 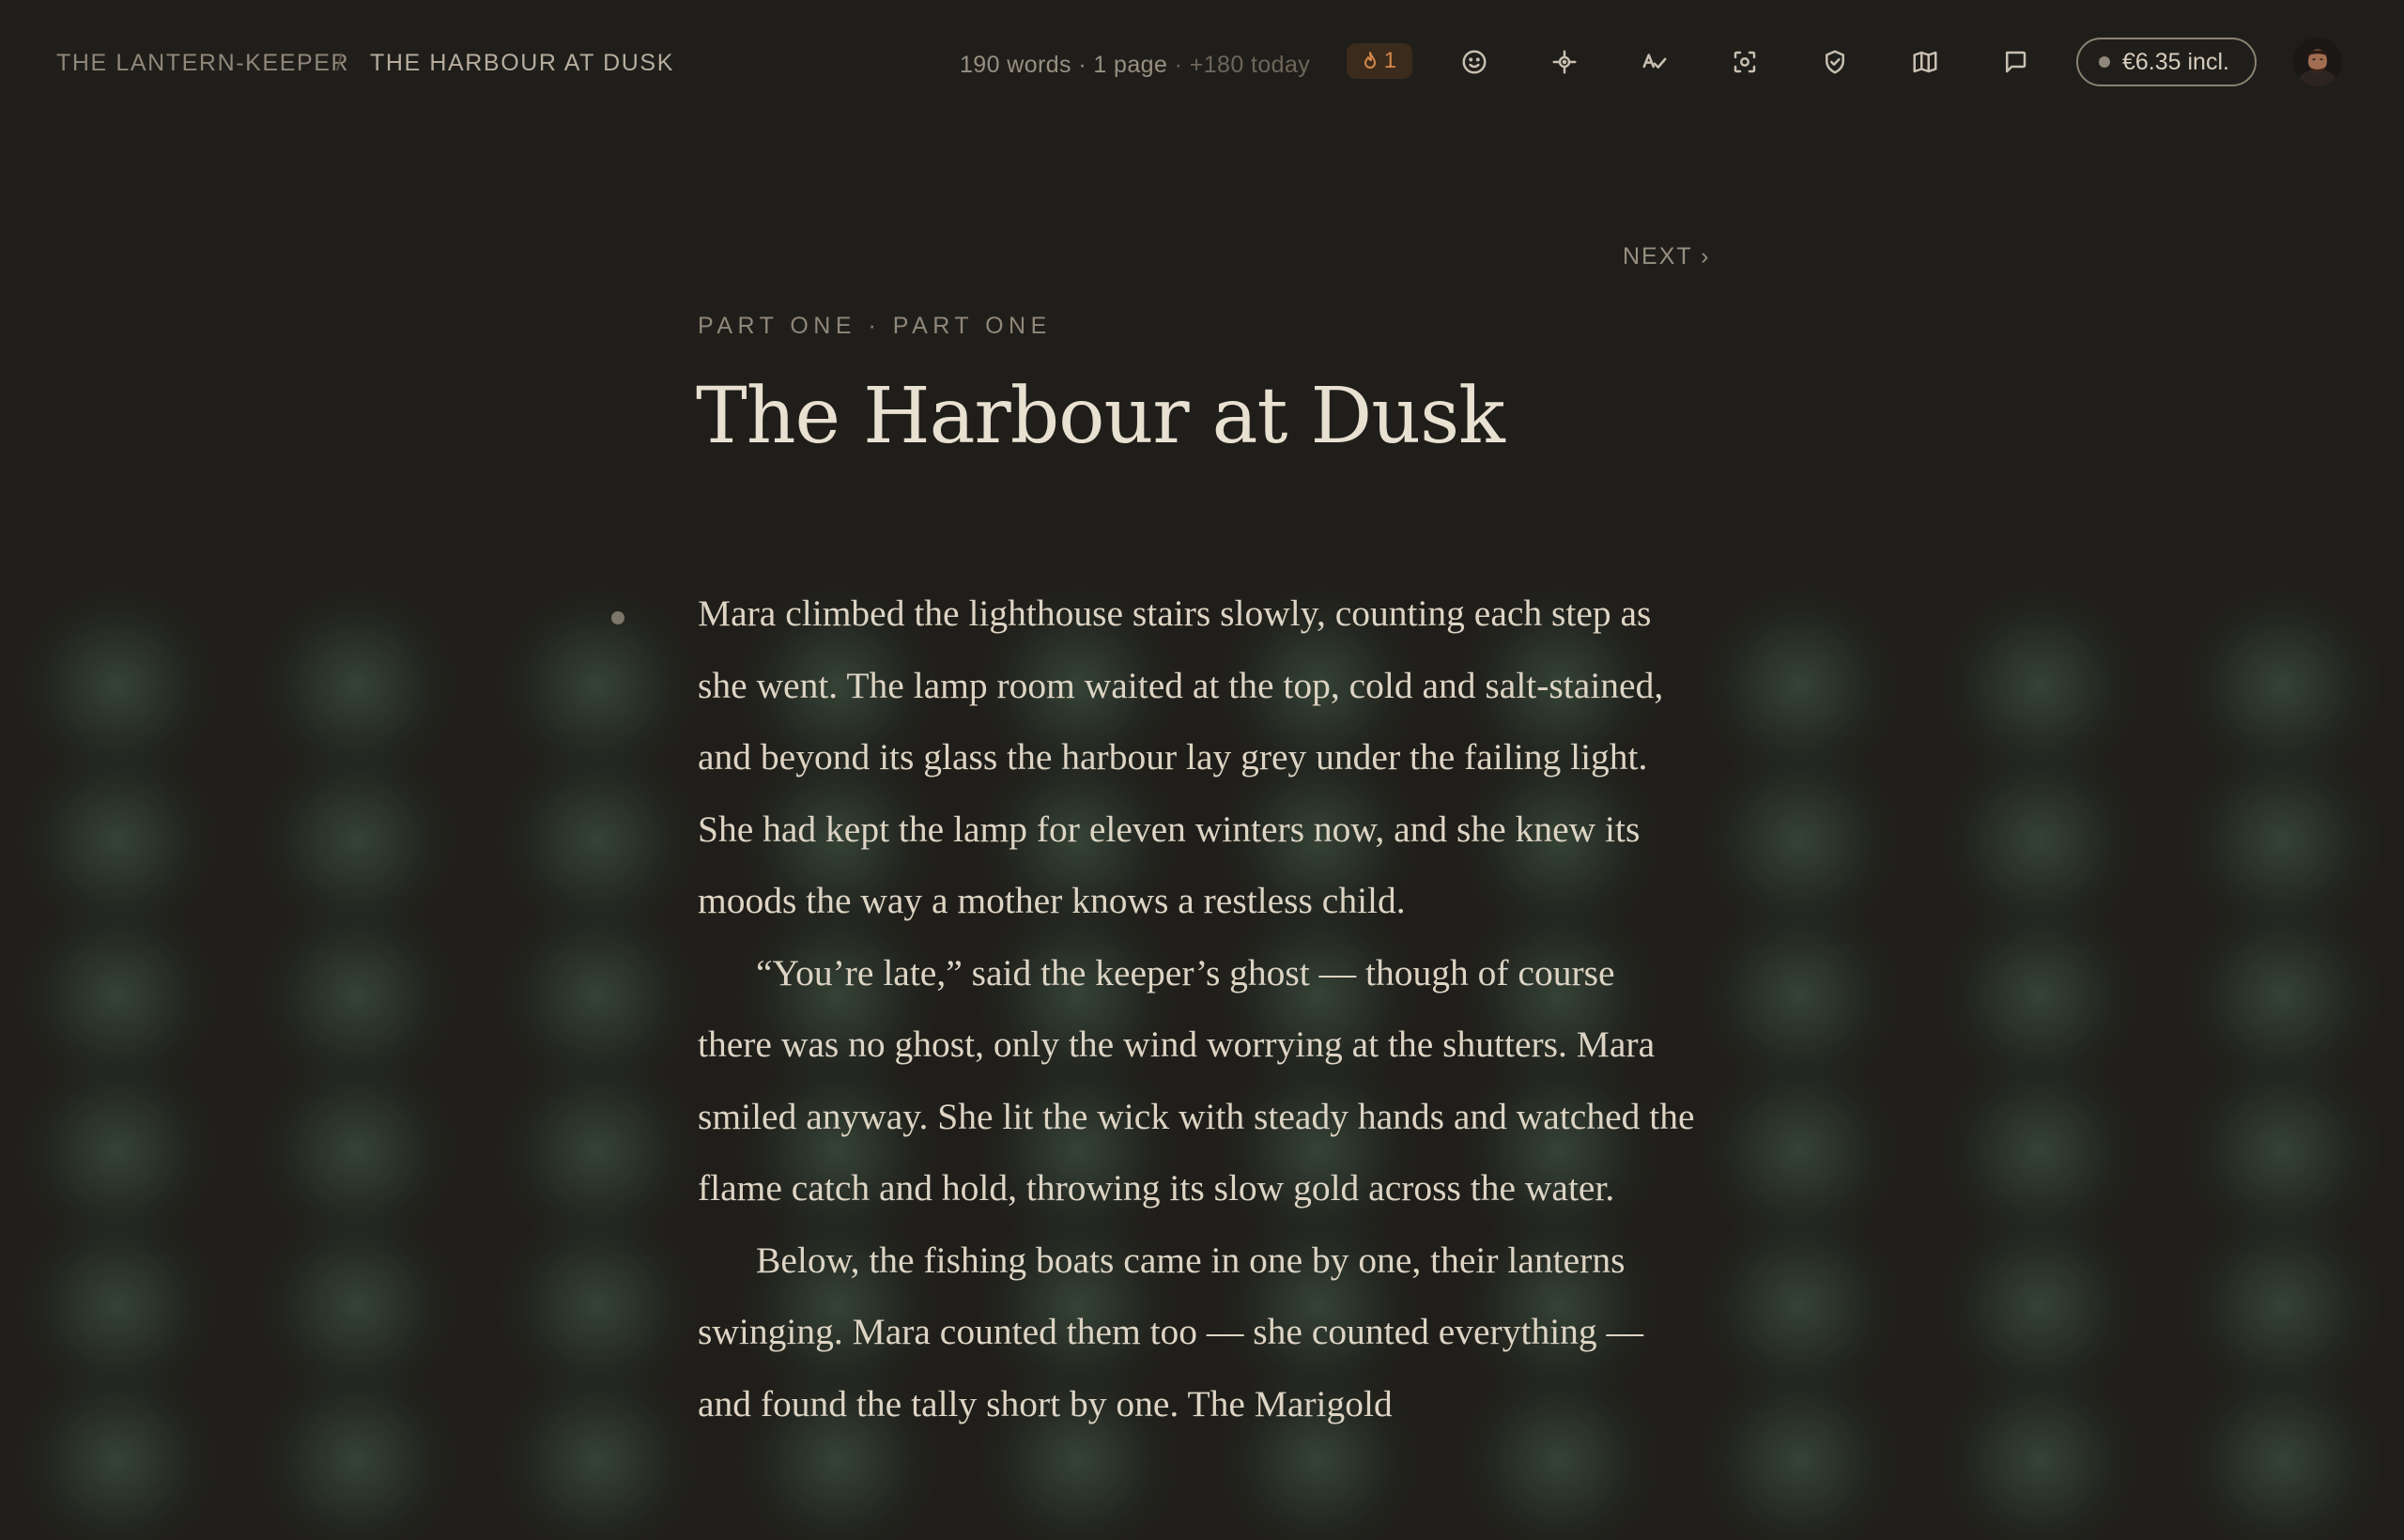 What do you see at coordinates (1100, 417) in the screenshot?
I see `chapter-title: The Harbour at Dusk` at bounding box center [1100, 417].